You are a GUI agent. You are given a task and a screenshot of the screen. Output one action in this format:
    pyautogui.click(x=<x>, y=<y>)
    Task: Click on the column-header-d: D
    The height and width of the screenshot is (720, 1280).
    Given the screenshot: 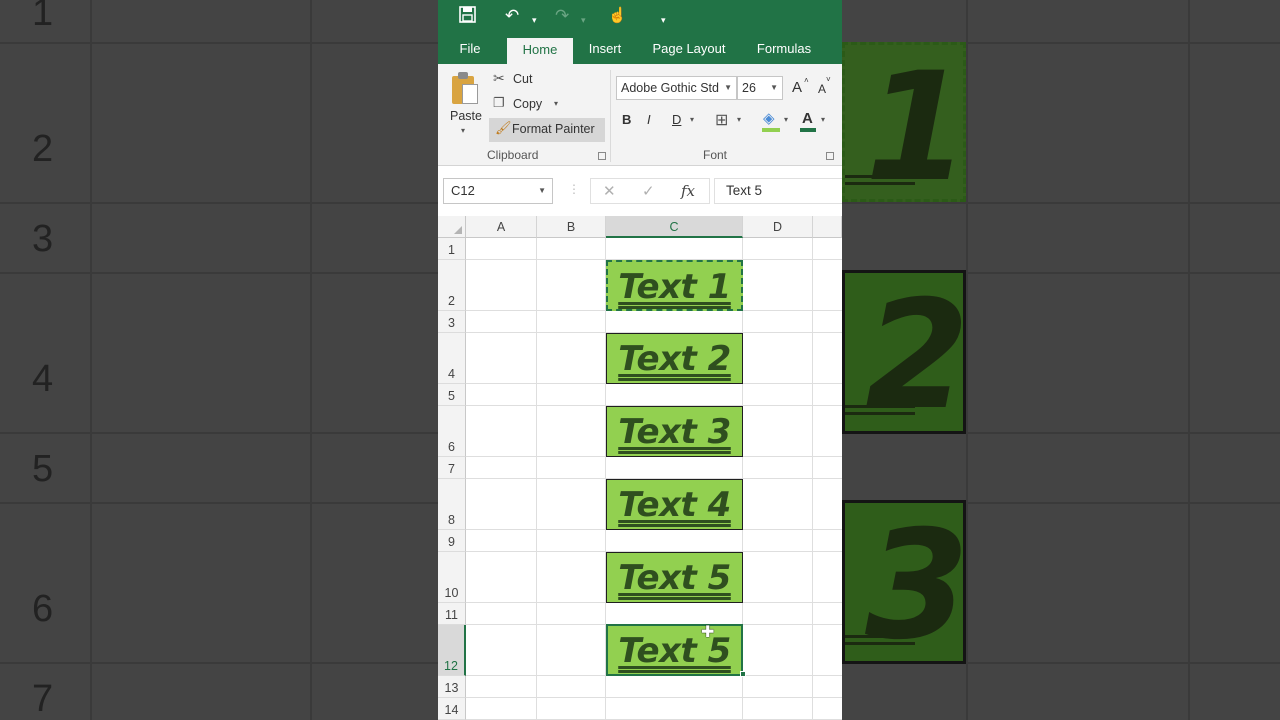 What is the action you would take?
    pyautogui.click(x=778, y=227)
    